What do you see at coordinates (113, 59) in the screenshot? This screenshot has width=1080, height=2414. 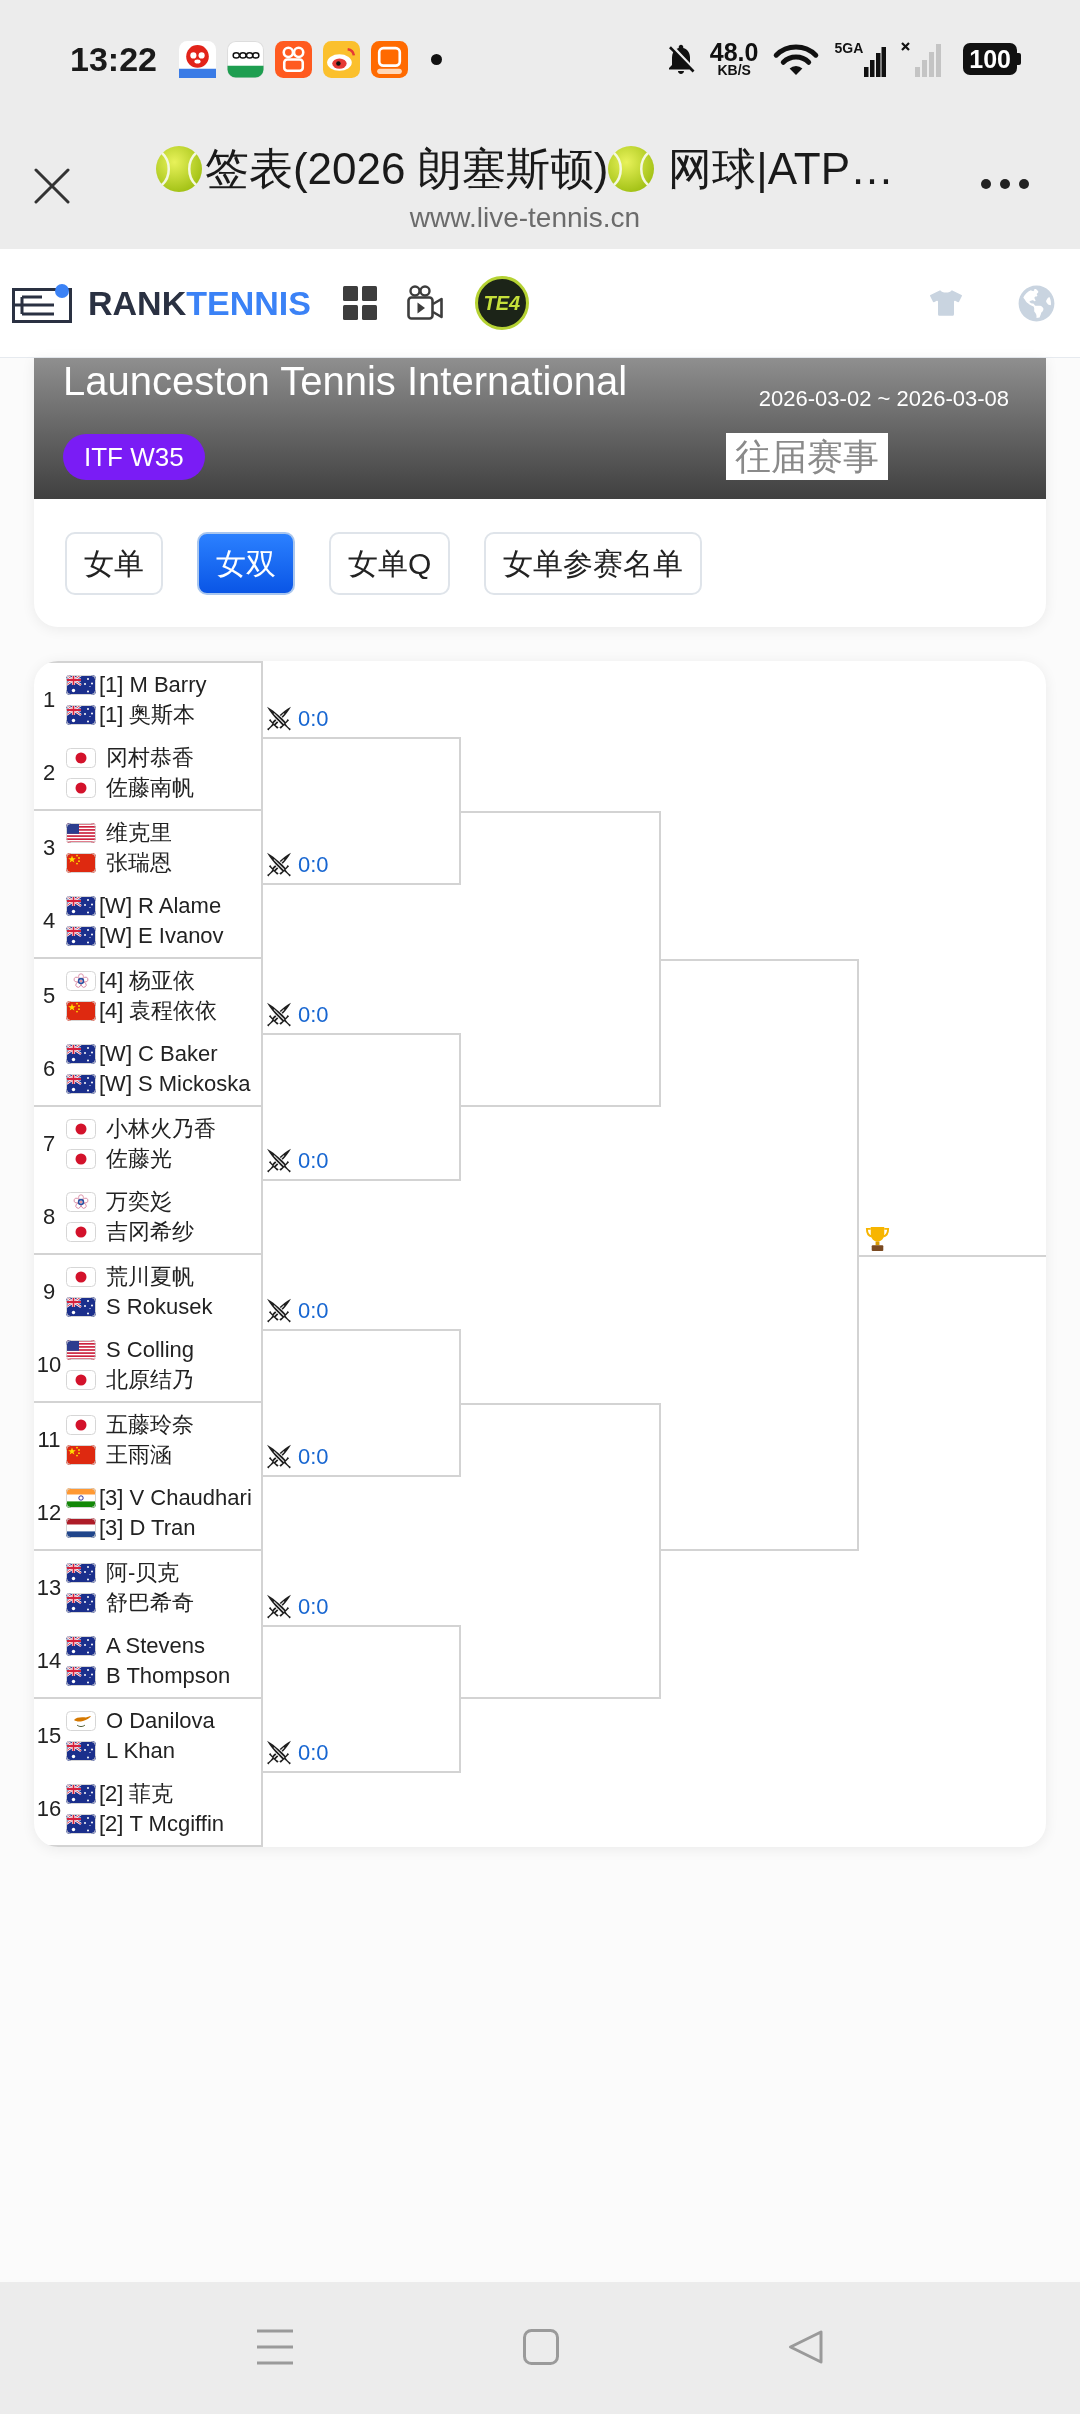 I see `status-time: 13:22` at bounding box center [113, 59].